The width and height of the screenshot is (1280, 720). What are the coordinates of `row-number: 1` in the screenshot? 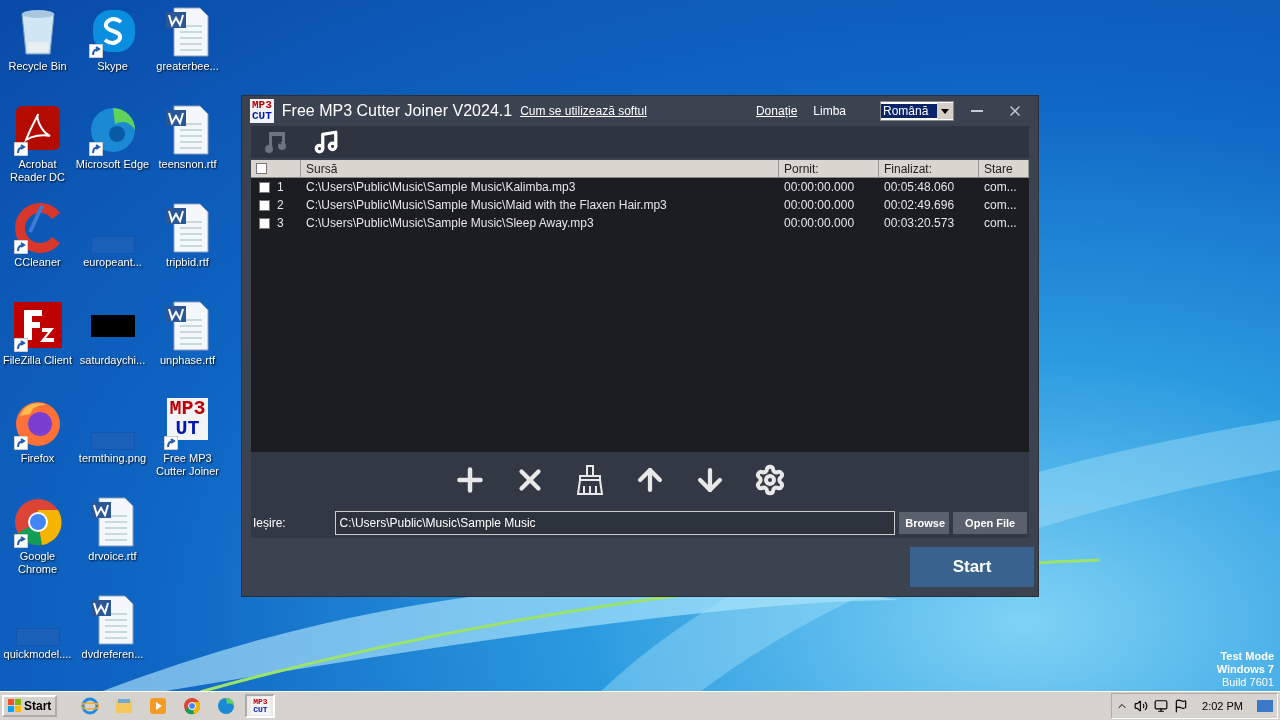 It's located at (280, 187).